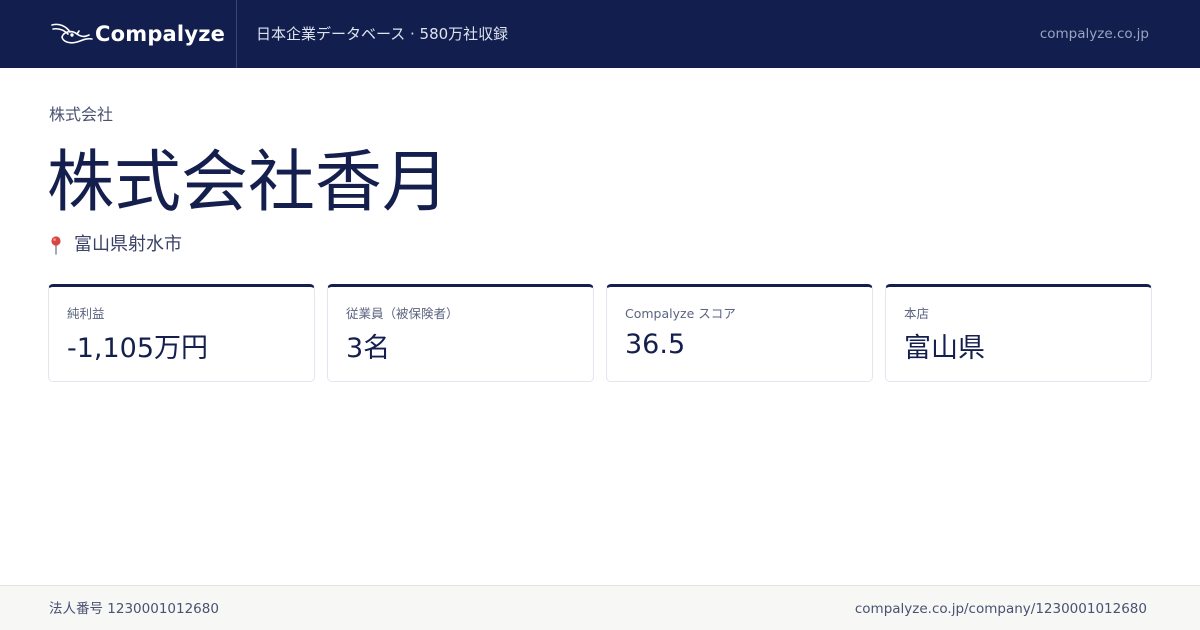 This screenshot has width=1200, height=630. I want to click on brand-logo: Compalyze, so click(137, 34).